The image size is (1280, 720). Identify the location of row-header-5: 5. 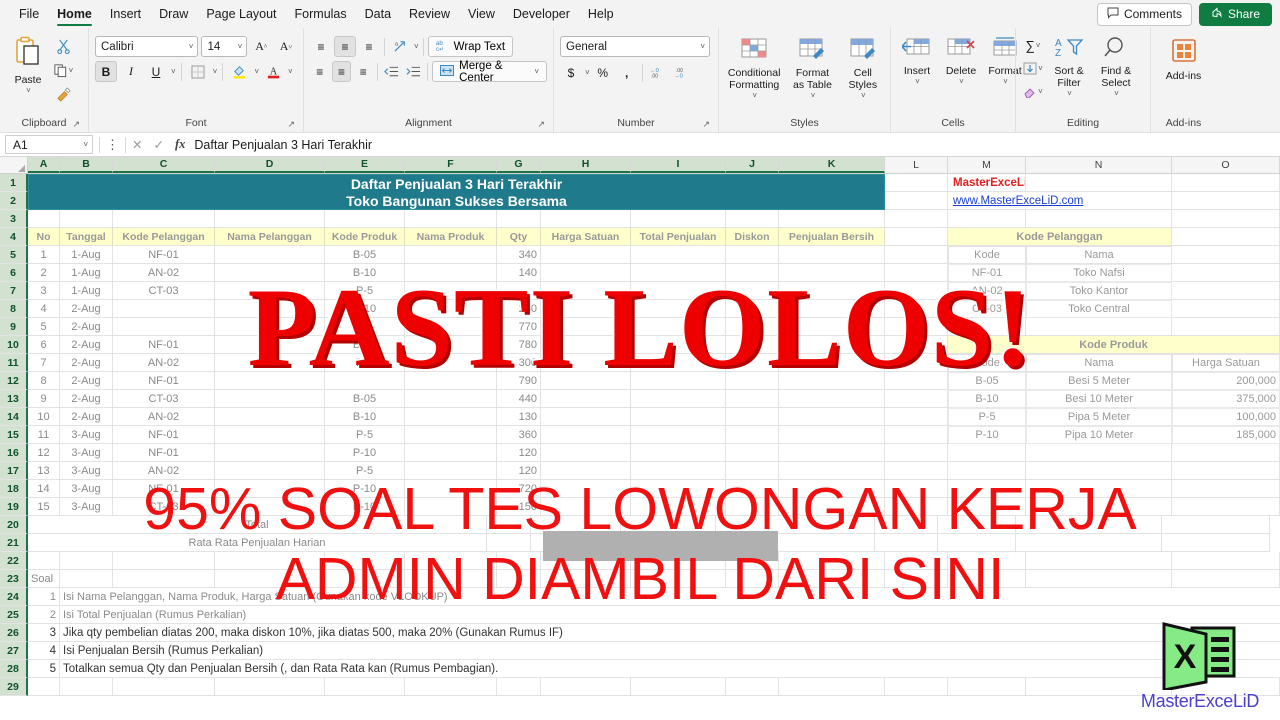
(14, 255).